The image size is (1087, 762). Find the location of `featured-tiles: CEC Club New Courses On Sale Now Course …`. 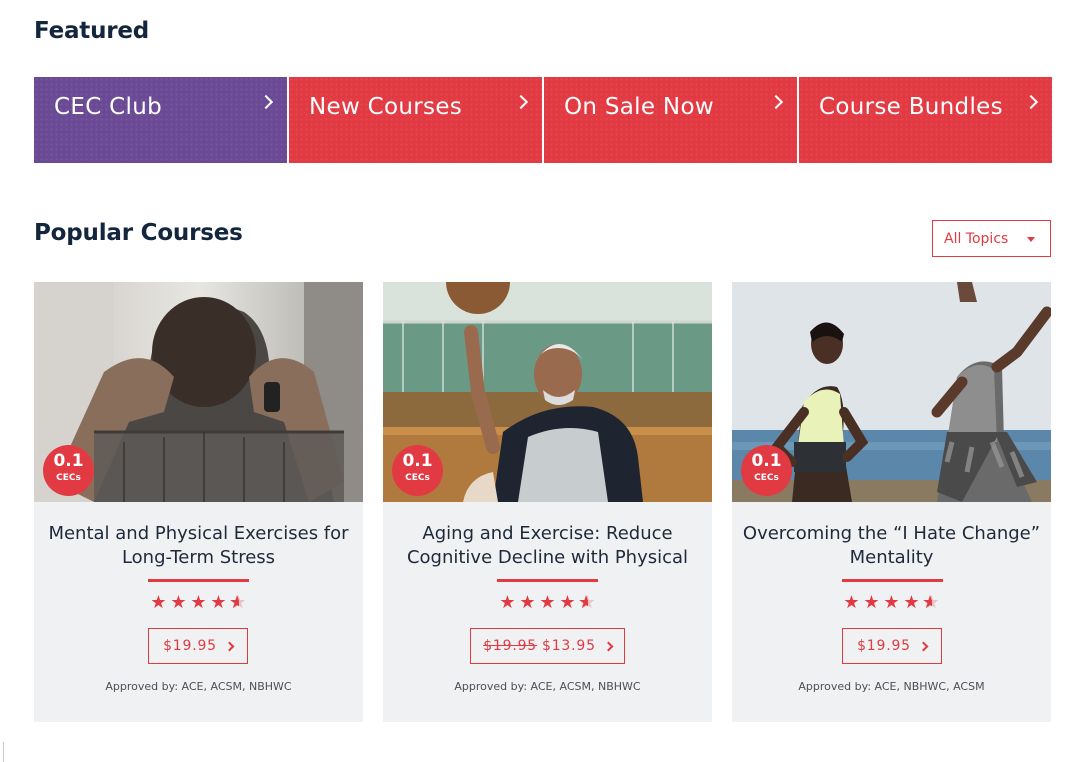

featured-tiles: CEC Club New Courses On Sale Now Course … is located at coordinates (543, 120).